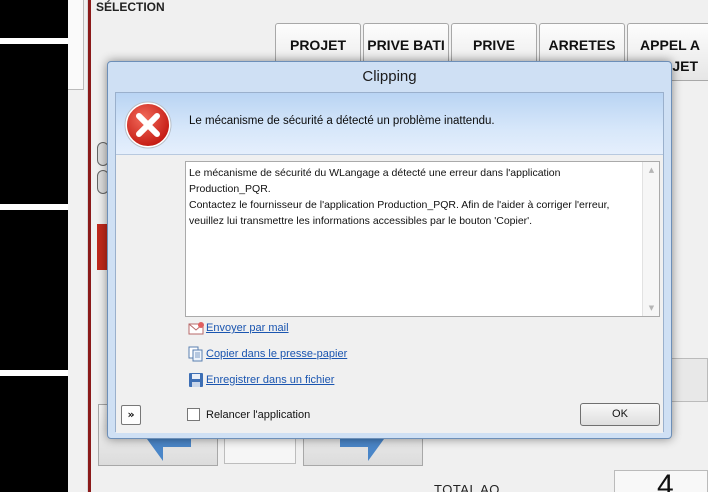 This screenshot has width=708, height=492. What do you see at coordinates (148, 125) in the screenshot?
I see `error-x-icon` at bounding box center [148, 125].